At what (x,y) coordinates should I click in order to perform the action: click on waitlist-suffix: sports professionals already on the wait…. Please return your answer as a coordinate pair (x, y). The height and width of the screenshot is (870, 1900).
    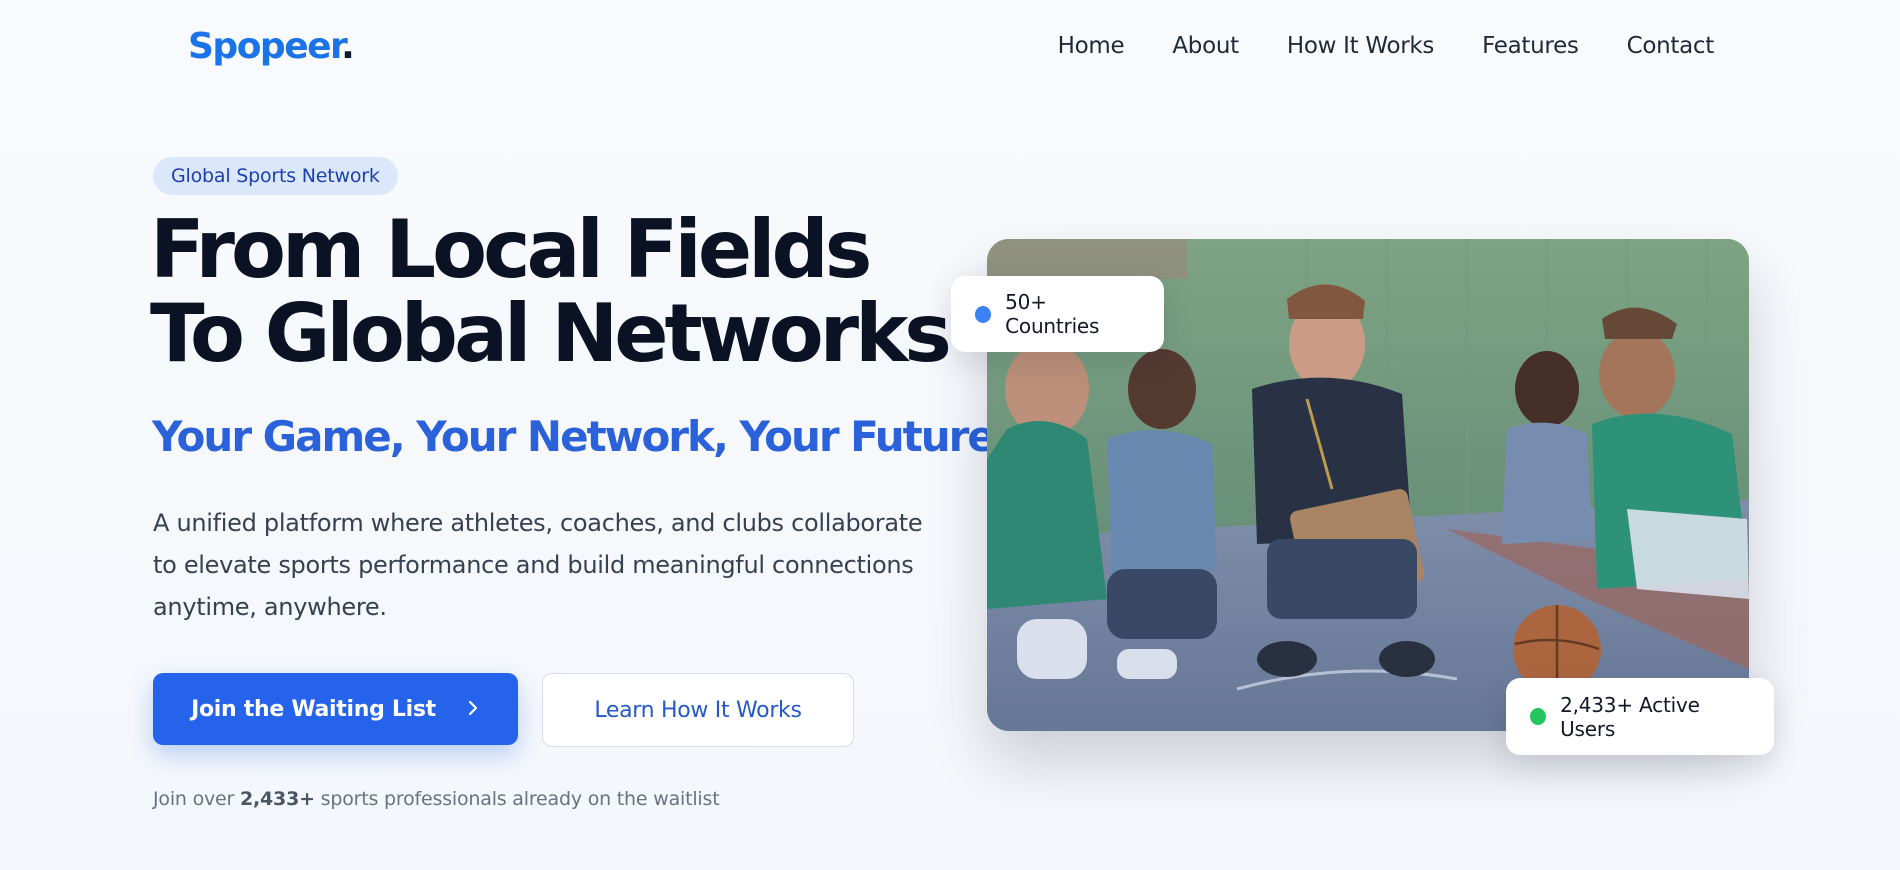
    Looking at the image, I should click on (517, 799).